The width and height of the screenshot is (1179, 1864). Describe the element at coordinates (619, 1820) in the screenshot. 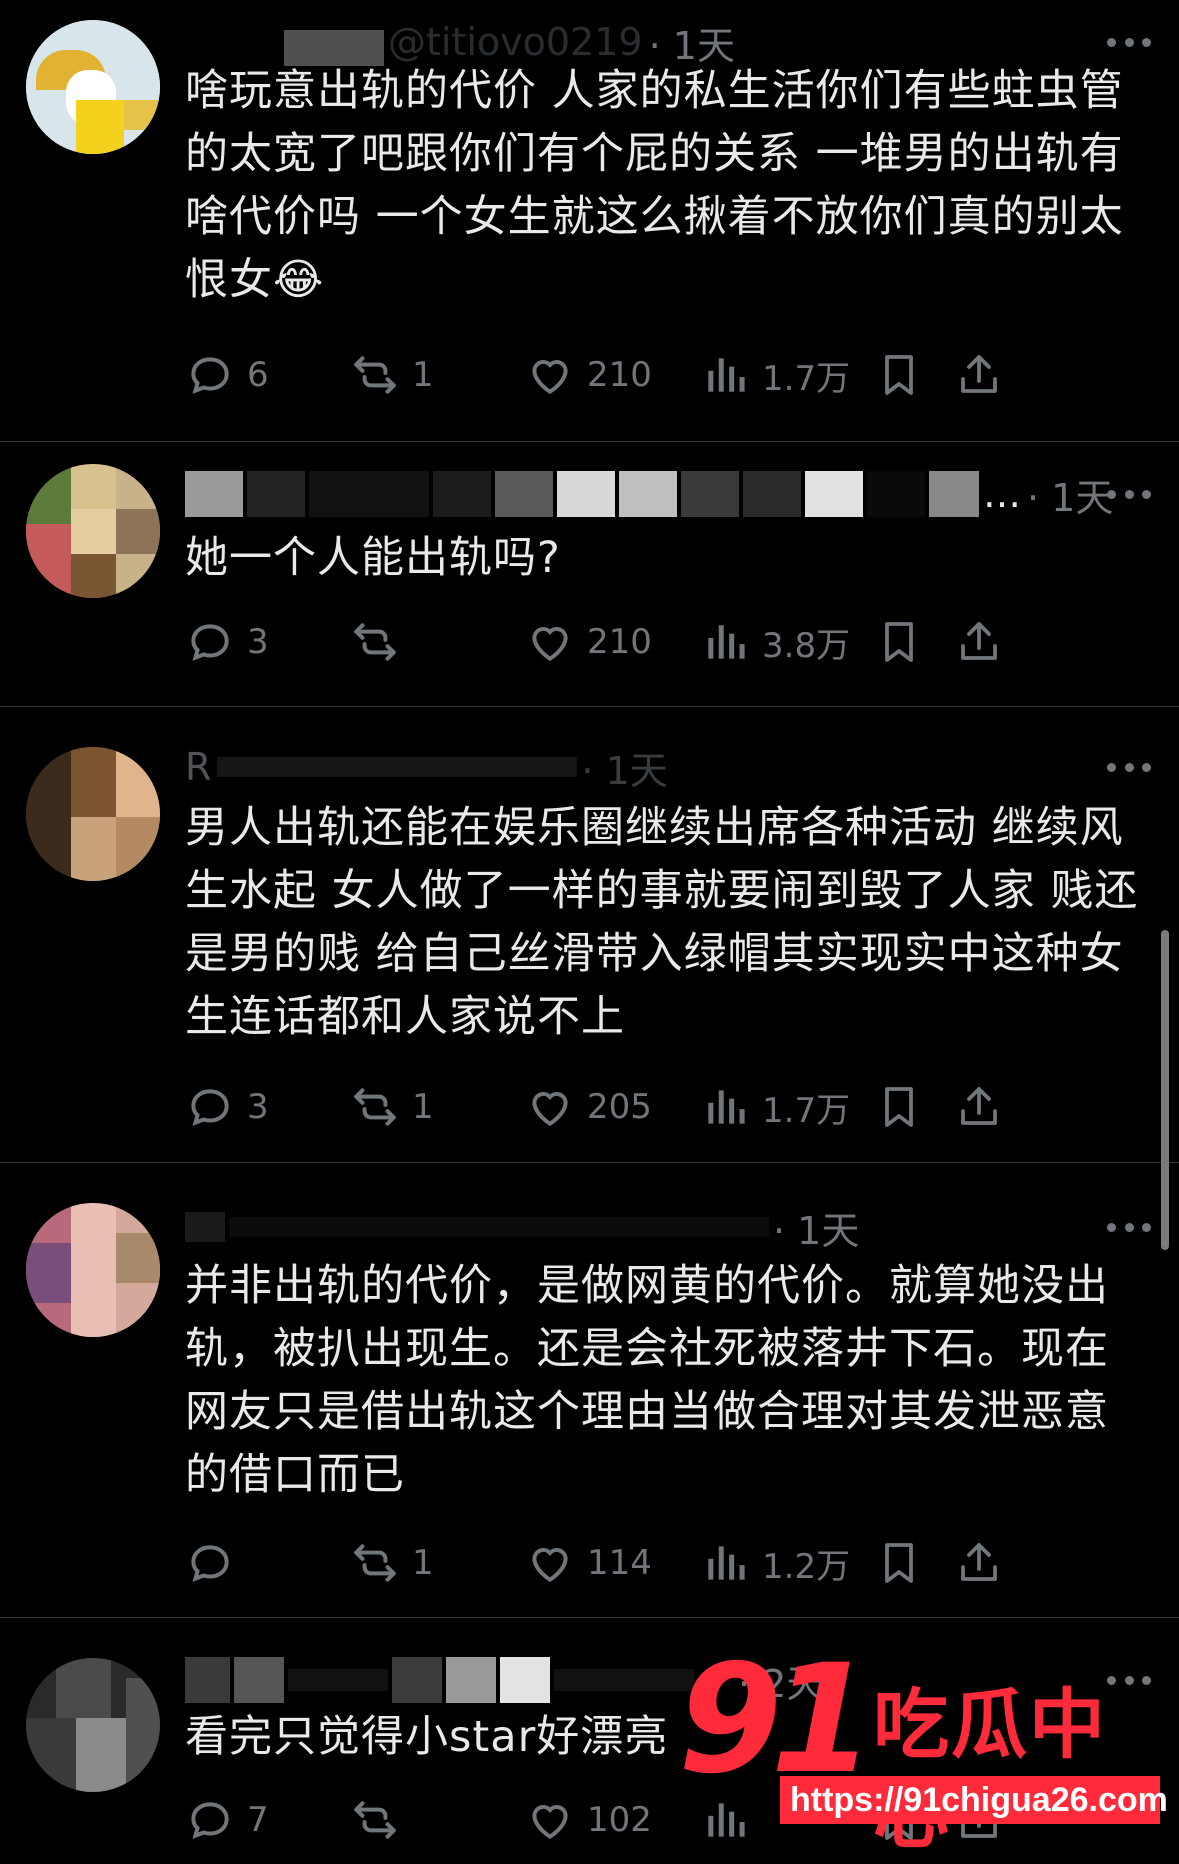

I see `like-count: 102` at that location.